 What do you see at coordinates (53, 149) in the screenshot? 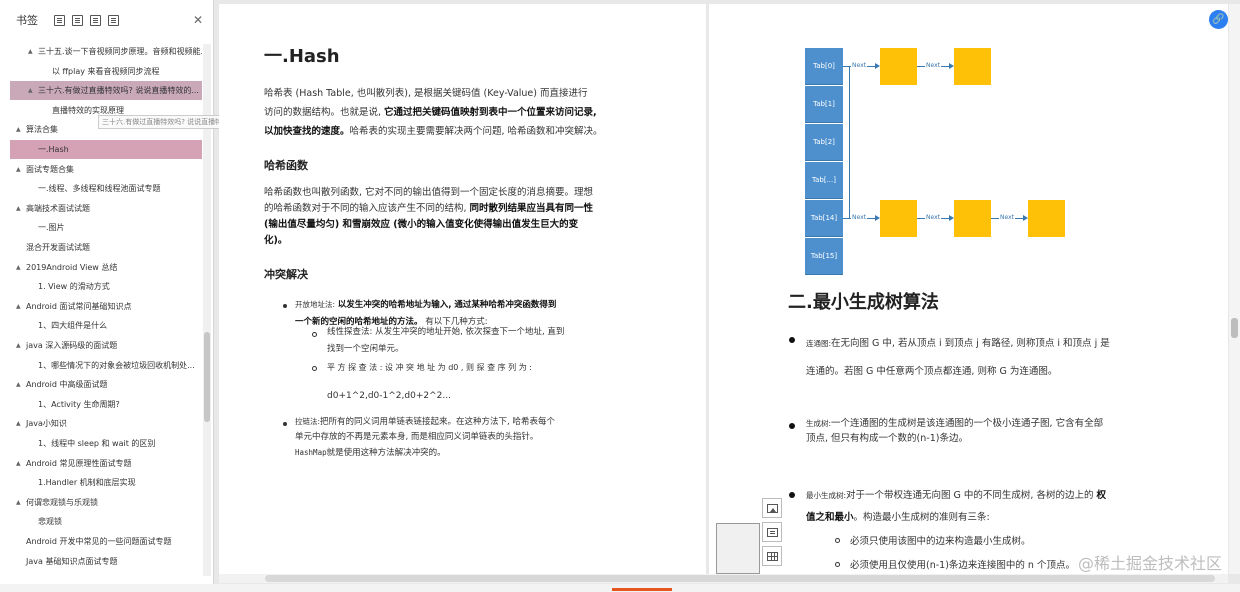
I see `bookmark-label: 一.Hash` at bounding box center [53, 149].